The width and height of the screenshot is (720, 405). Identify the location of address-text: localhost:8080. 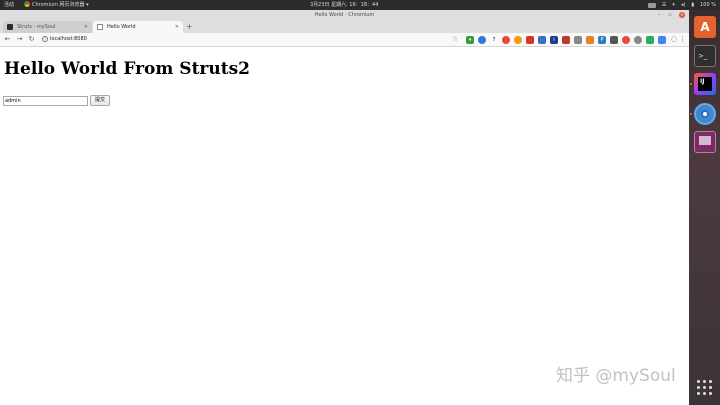
(68, 39).